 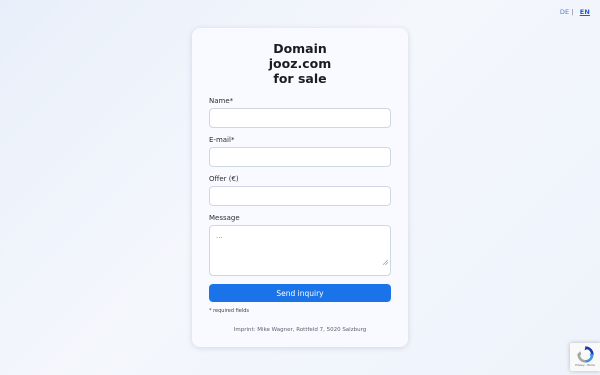 I want to click on message-label: Message, so click(x=224, y=218).